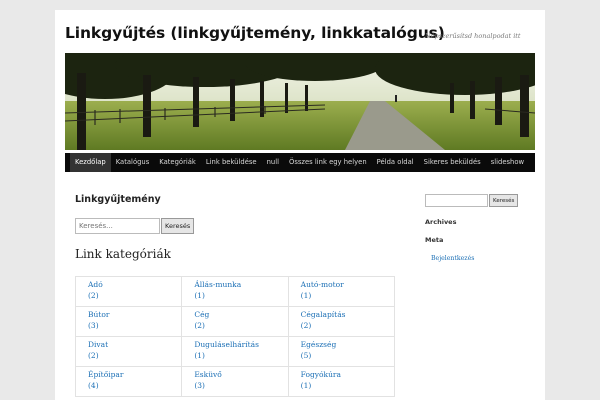  I want to click on main-search-form: Keresés, so click(135, 226).